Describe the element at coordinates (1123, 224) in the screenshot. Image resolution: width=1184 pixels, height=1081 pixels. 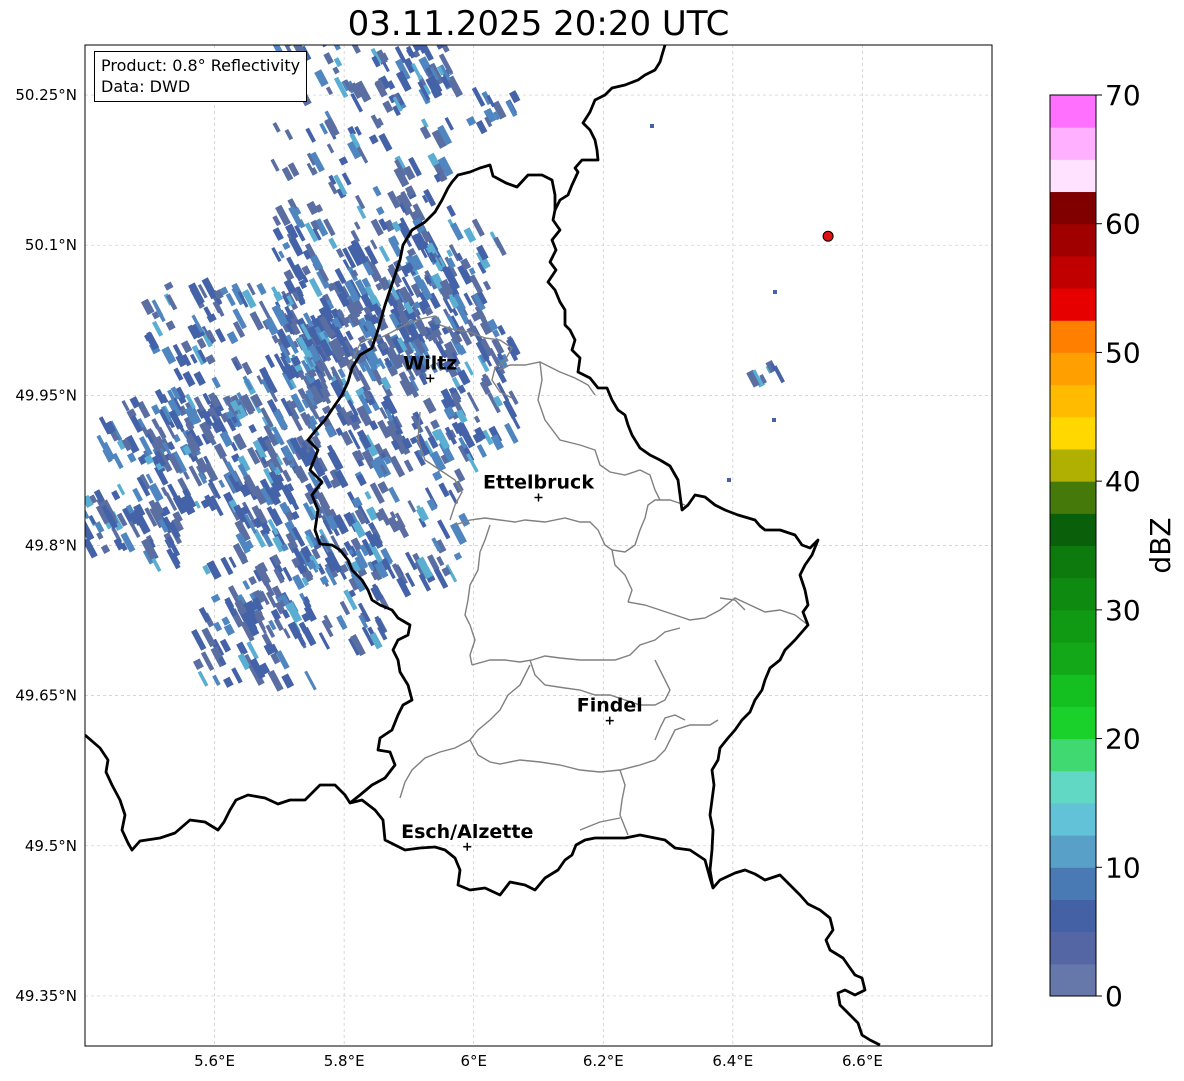
I see `colorbar-tick-label: 60` at that location.